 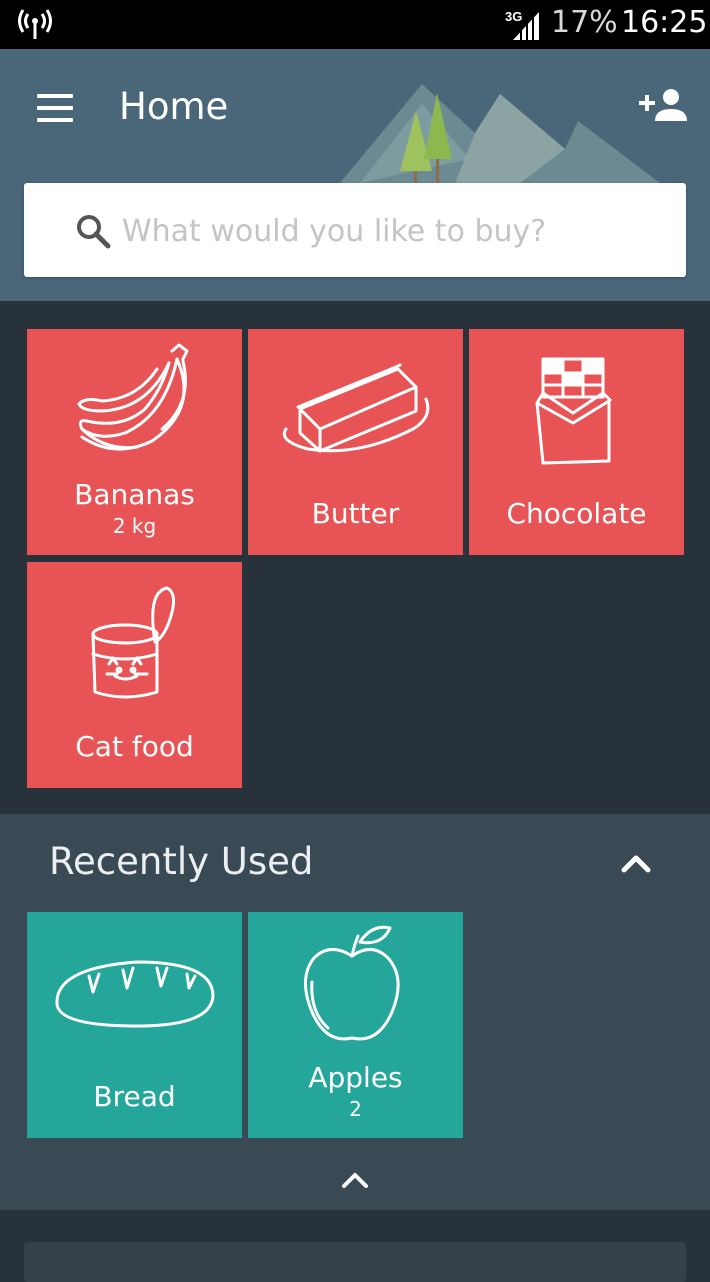 I want to click on hamburger-menu-icon, so click(x=55, y=109).